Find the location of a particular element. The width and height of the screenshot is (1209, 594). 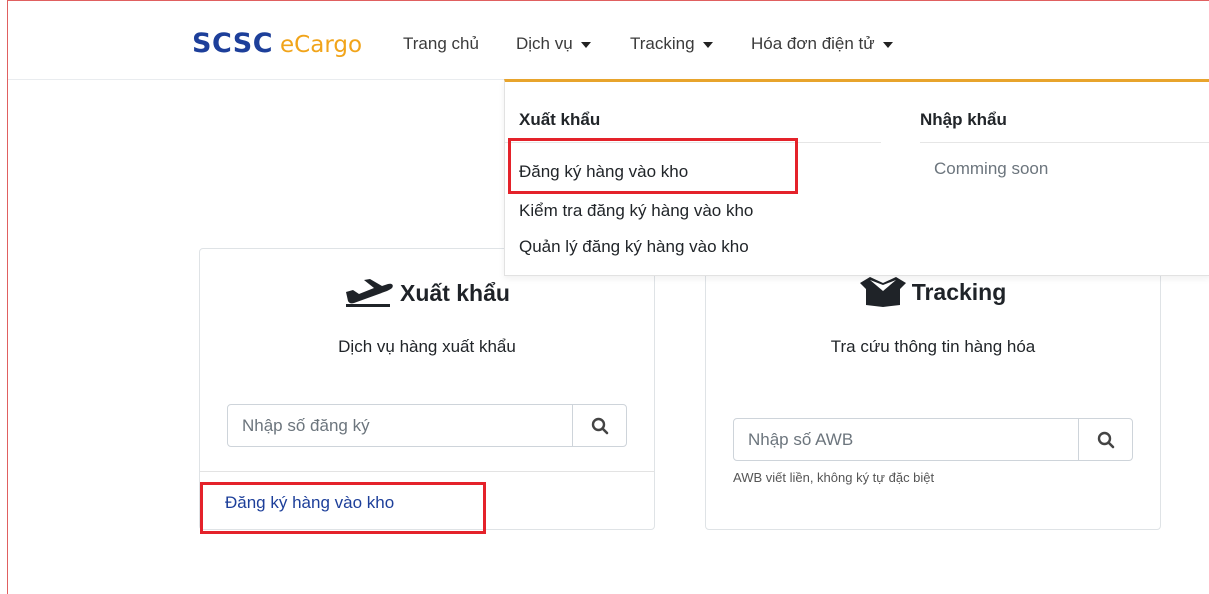

nav-einvoice-label: Hóa đơn điện tử is located at coordinates (813, 43).